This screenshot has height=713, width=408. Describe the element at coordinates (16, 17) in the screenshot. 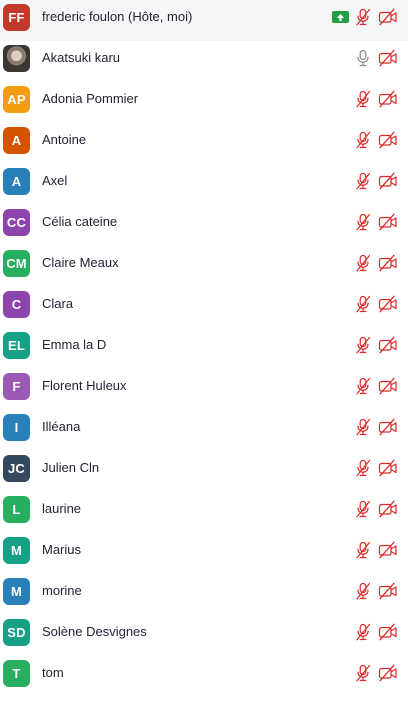

I see `avatar: FF` at that location.